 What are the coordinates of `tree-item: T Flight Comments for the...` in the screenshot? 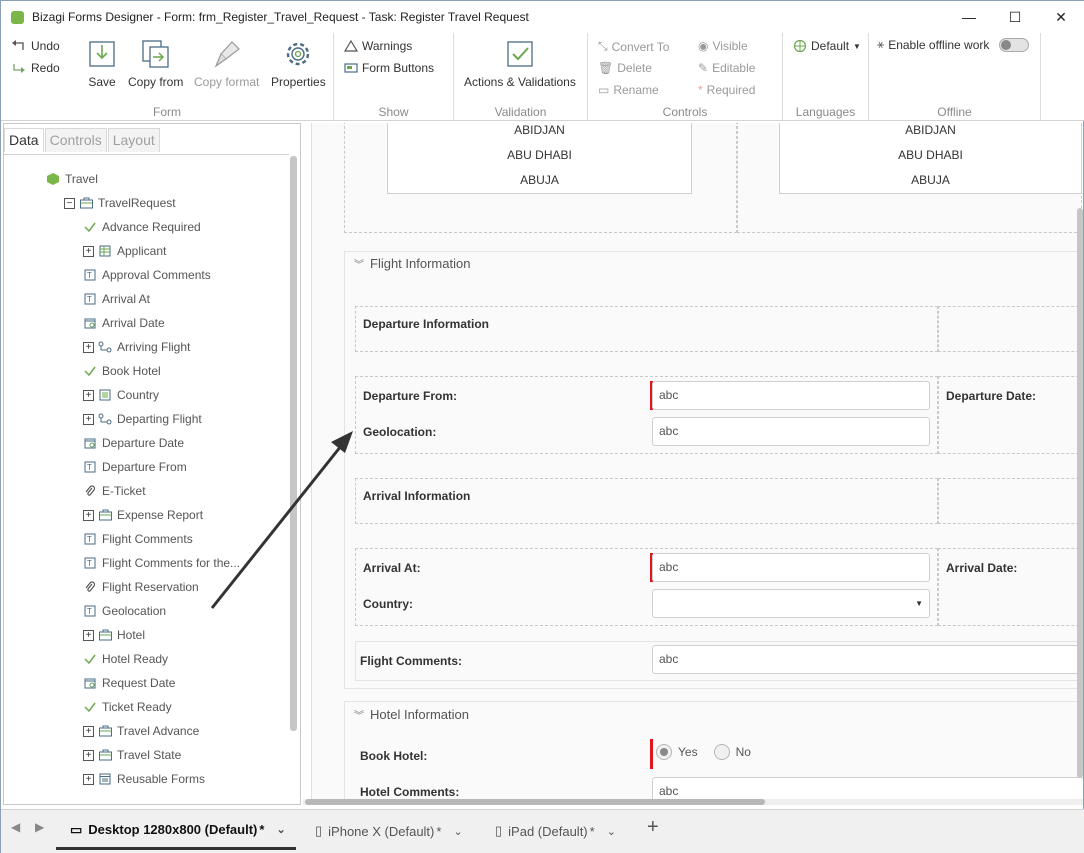 It's located at (161, 563).